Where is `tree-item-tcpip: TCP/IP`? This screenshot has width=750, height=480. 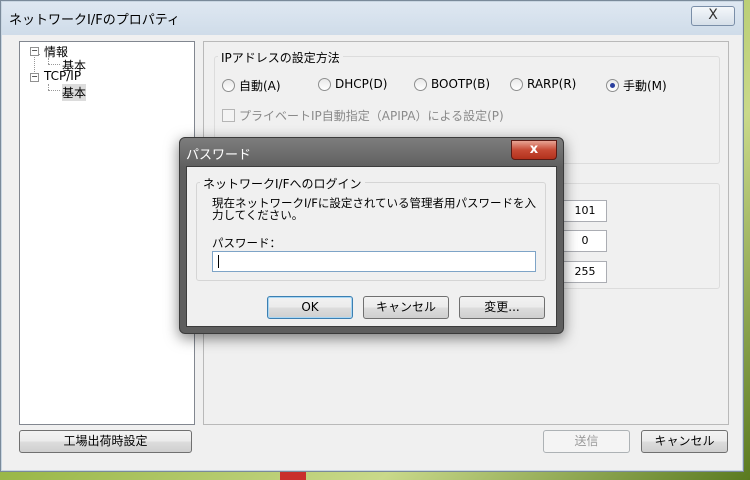
tree-item-tcpip: TCP/IP is located at coordinates (62, 76).